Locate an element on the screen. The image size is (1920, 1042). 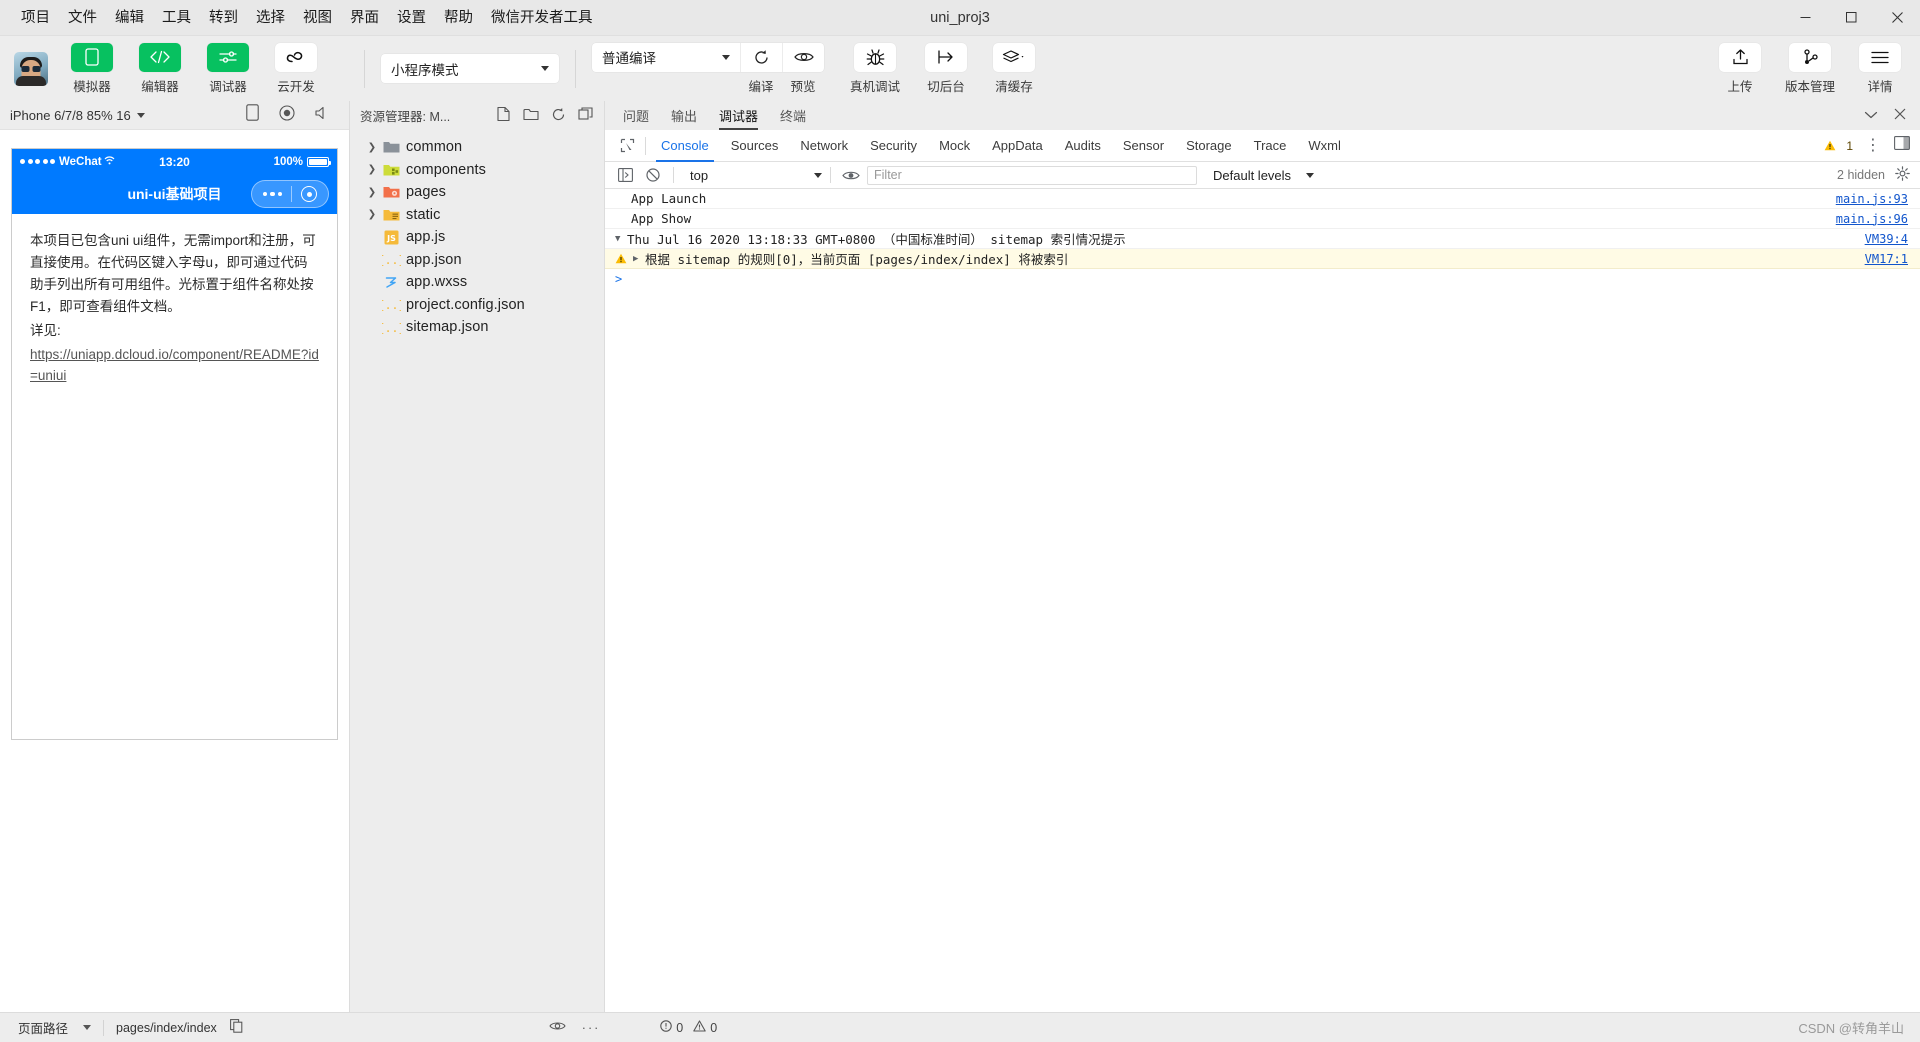
toolbar-button-real-device-debug: 真机调试 is located at coordinates (875, 68).